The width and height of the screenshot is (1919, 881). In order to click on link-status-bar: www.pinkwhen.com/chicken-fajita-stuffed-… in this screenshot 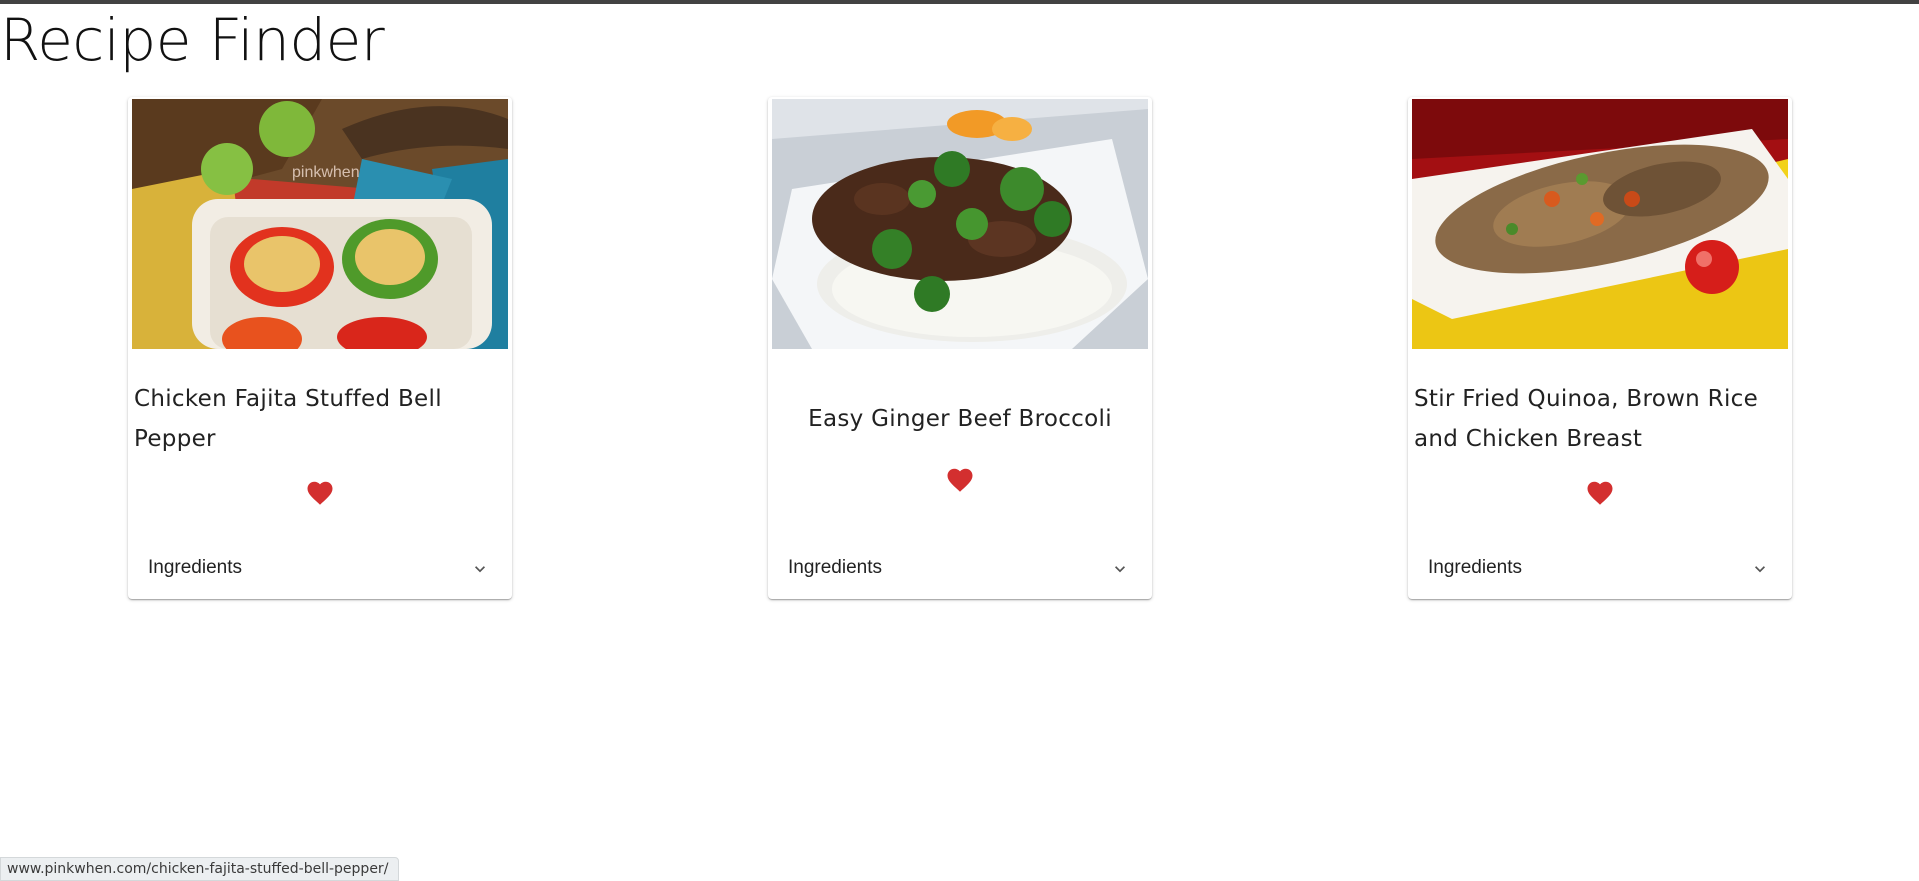, I will do `click(200, 869)`.